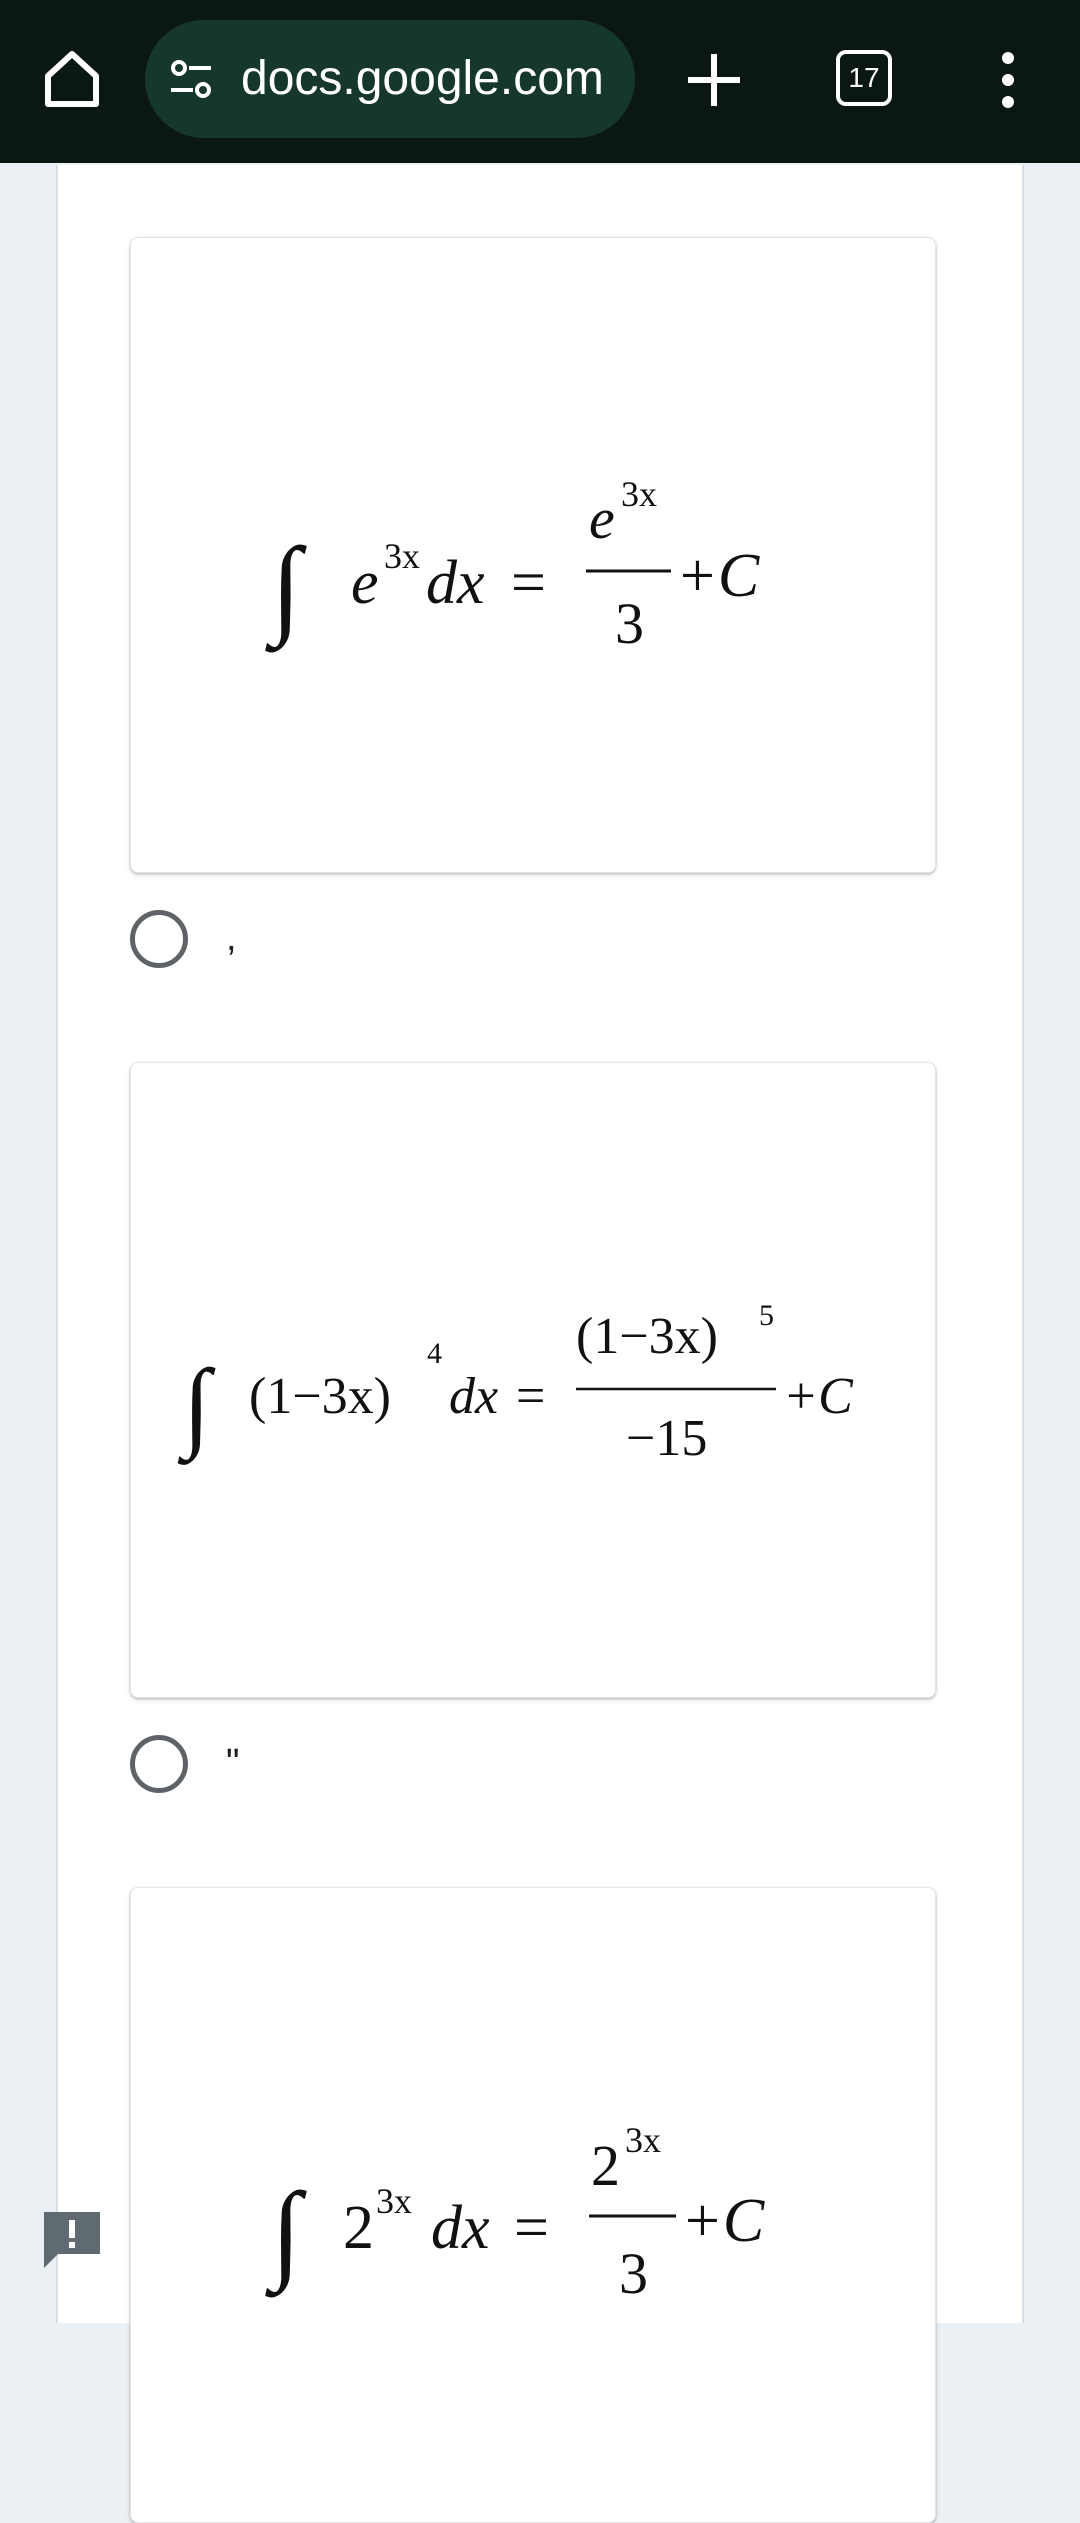  I want to click on formula-image: ∫ e 3x dx = e 3x 3 +C, so click(512, 565).